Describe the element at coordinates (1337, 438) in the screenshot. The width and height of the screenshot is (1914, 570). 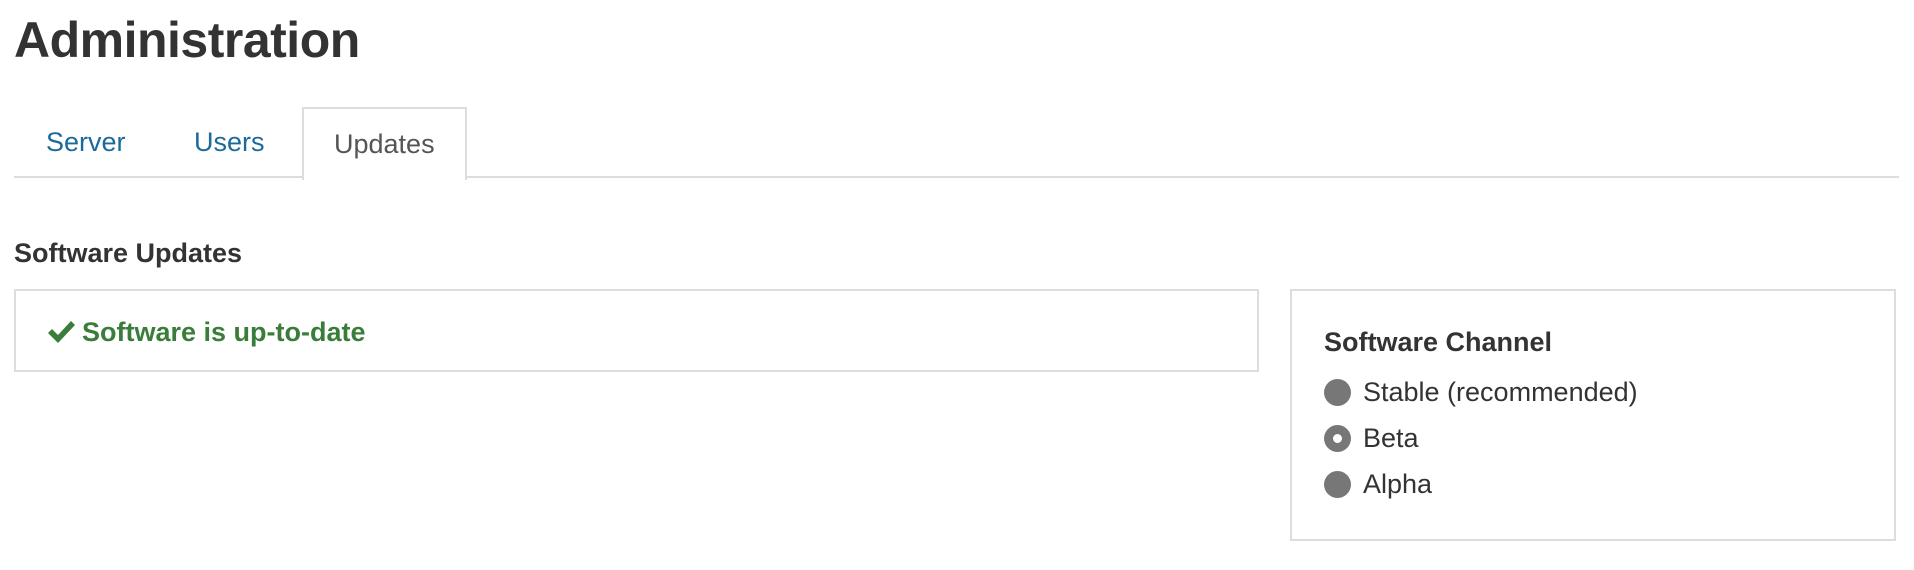
I see `radio-beta` at that location.